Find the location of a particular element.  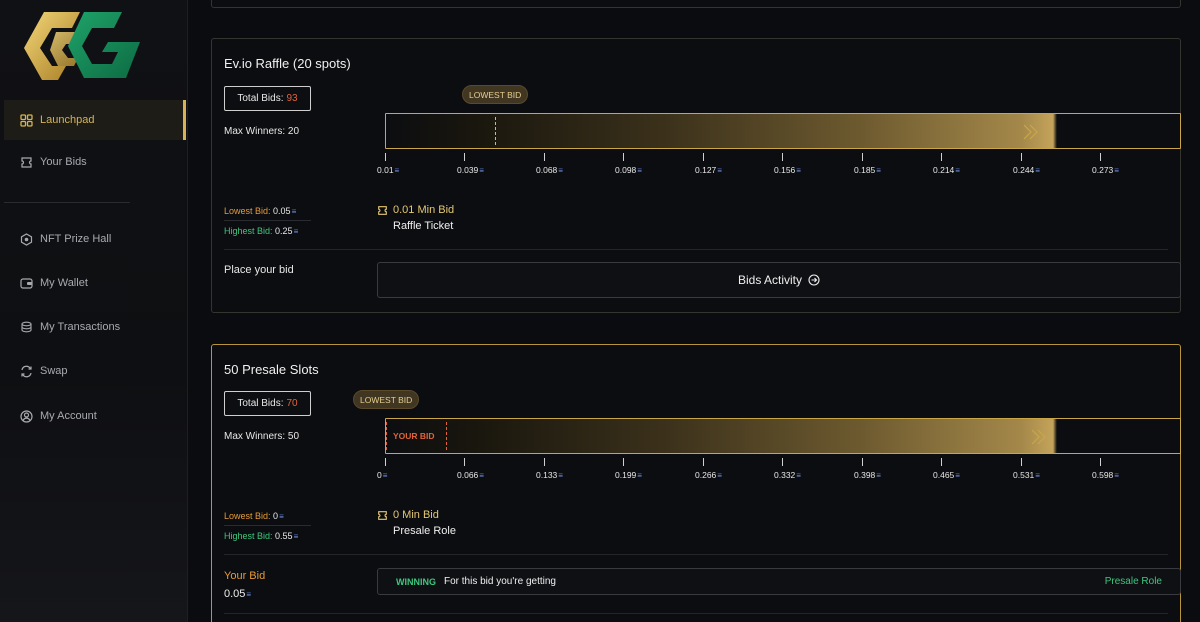

axis-tick-label: 0.098≡ is located at coordinates (628, 170).